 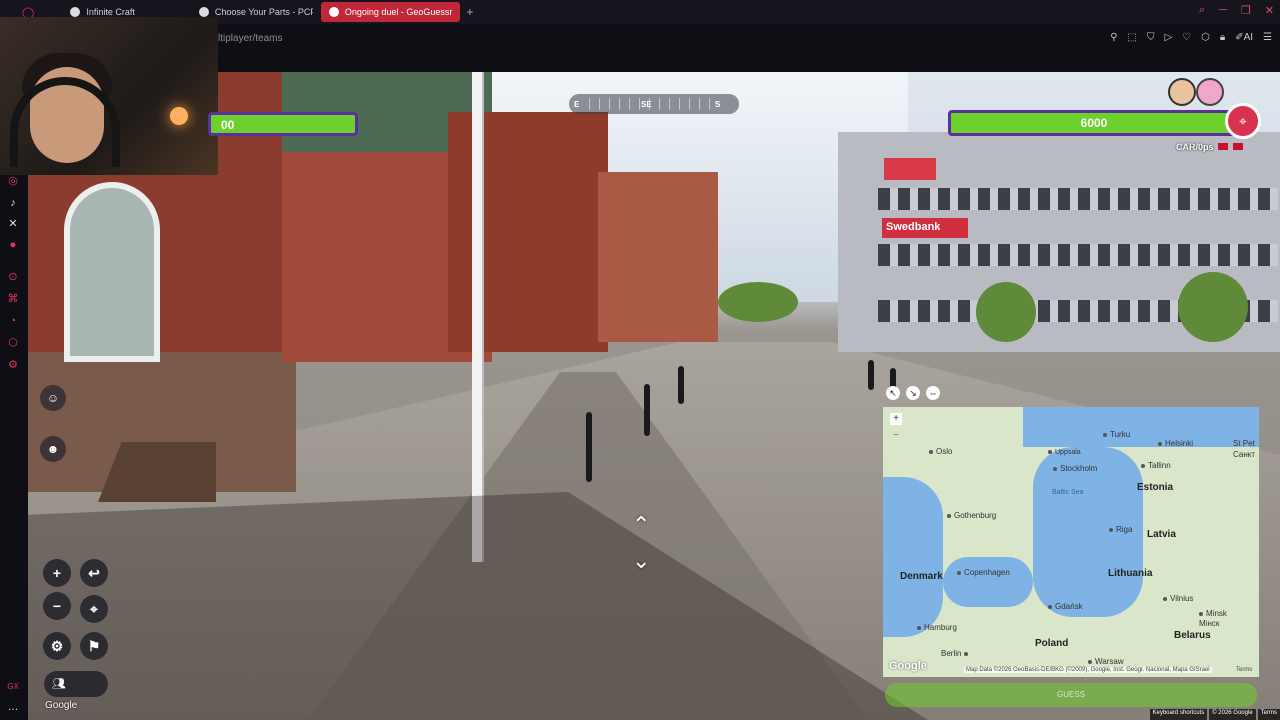 I want to click on tab-geoguessr: Ongoing duel - GeoGuessr, so click(x=390, y=12).